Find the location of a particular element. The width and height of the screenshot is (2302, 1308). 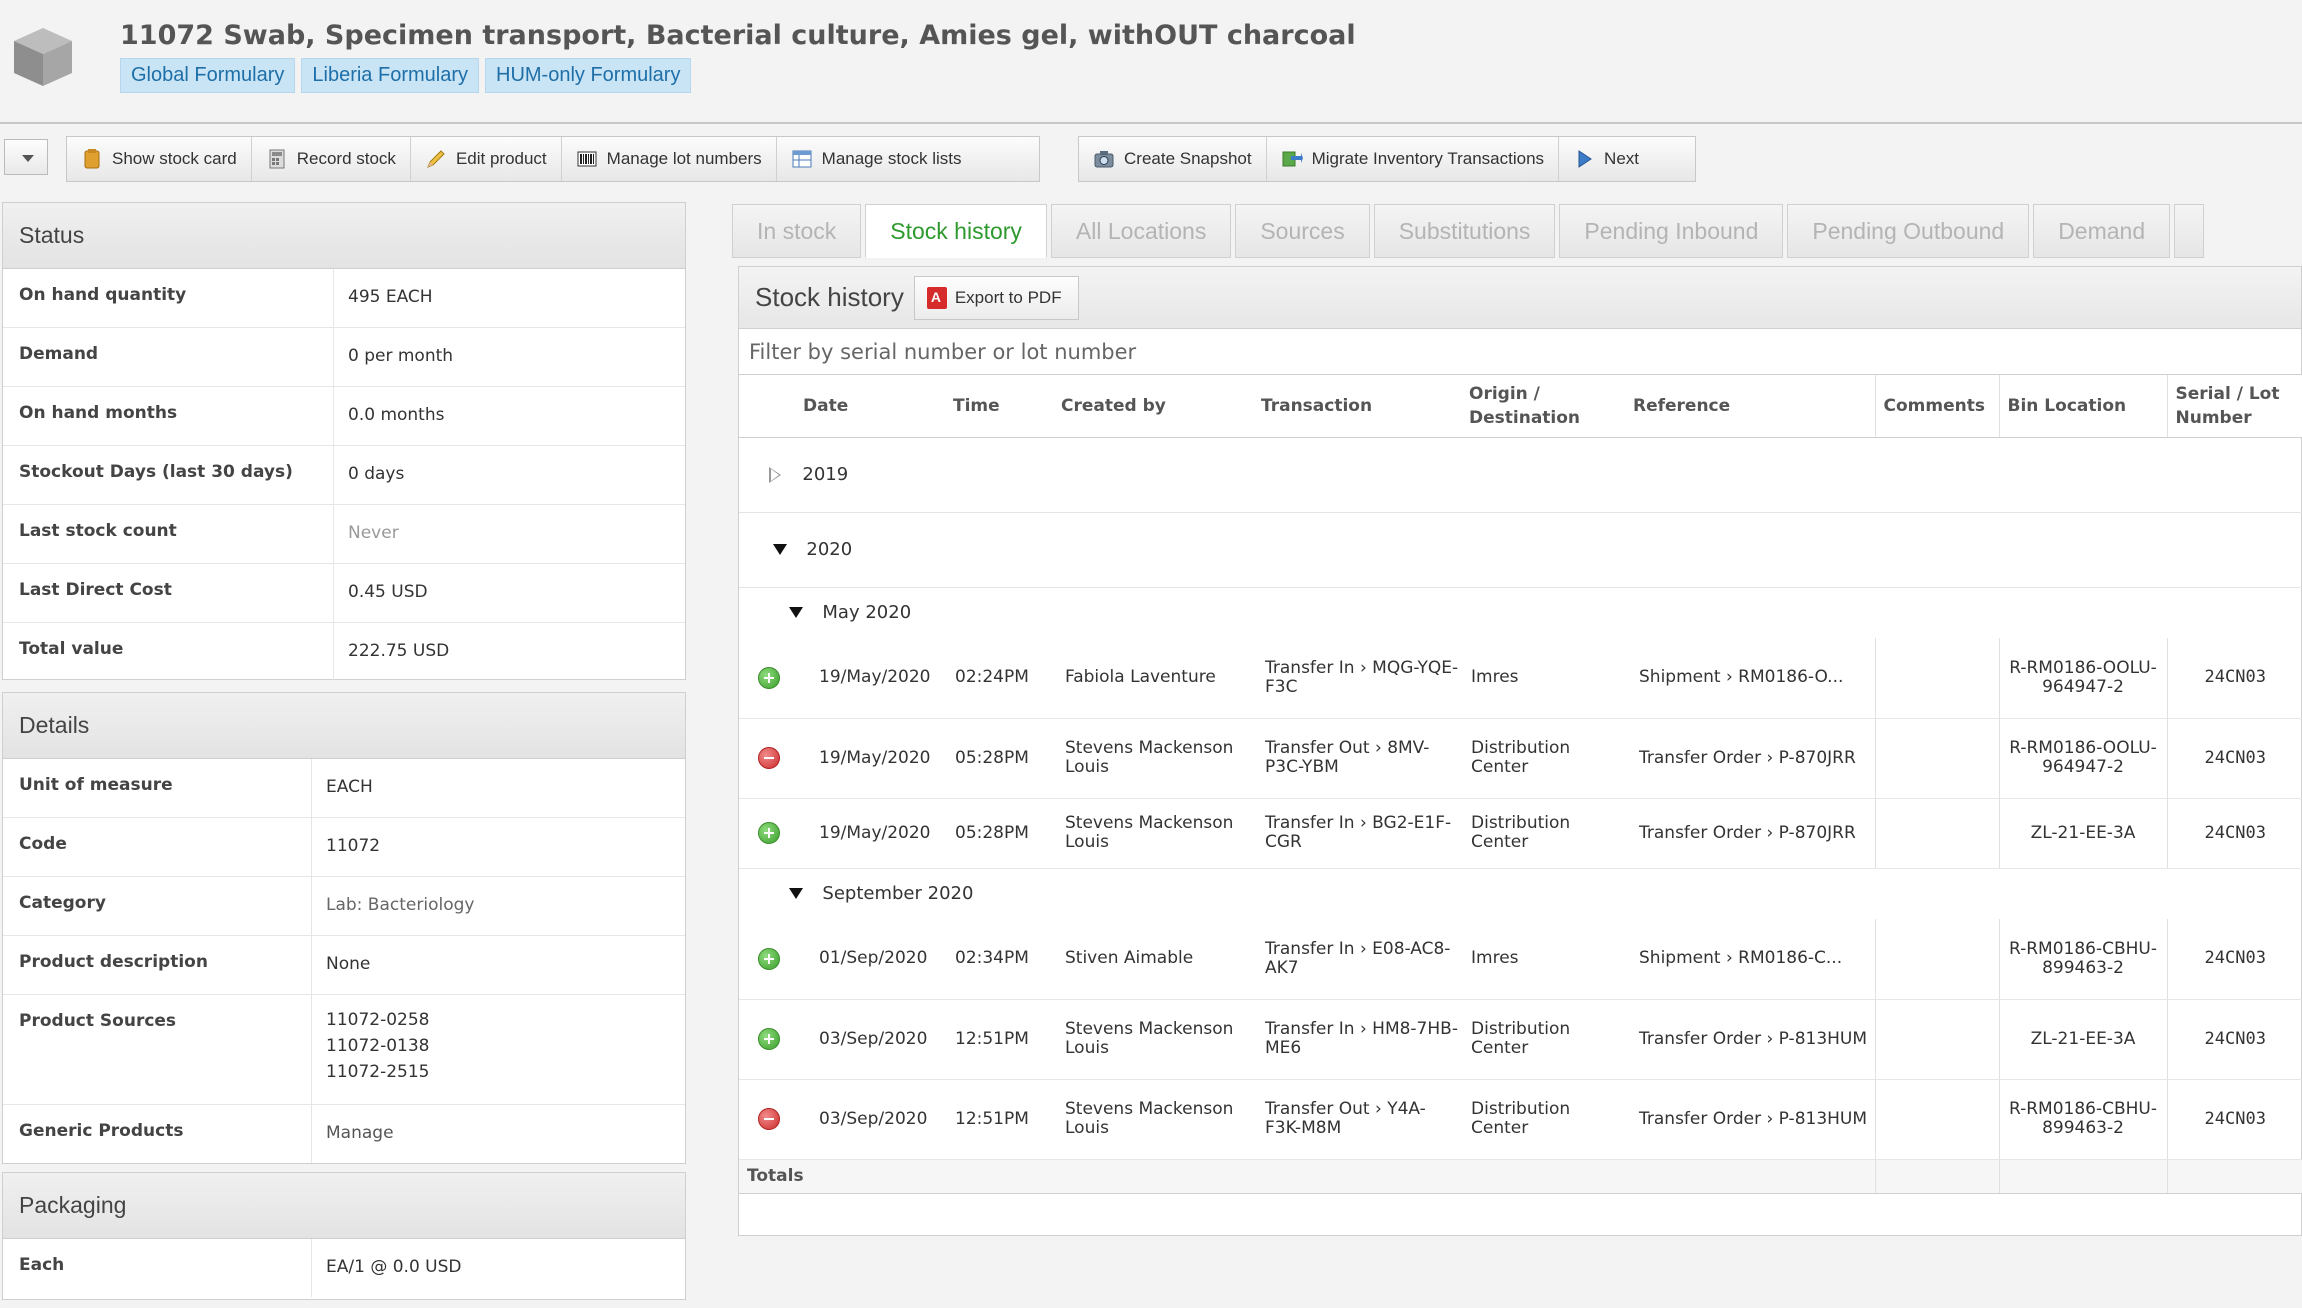

last-direct-cost-value: 0.45 USD is located at coordinates (509, 593).